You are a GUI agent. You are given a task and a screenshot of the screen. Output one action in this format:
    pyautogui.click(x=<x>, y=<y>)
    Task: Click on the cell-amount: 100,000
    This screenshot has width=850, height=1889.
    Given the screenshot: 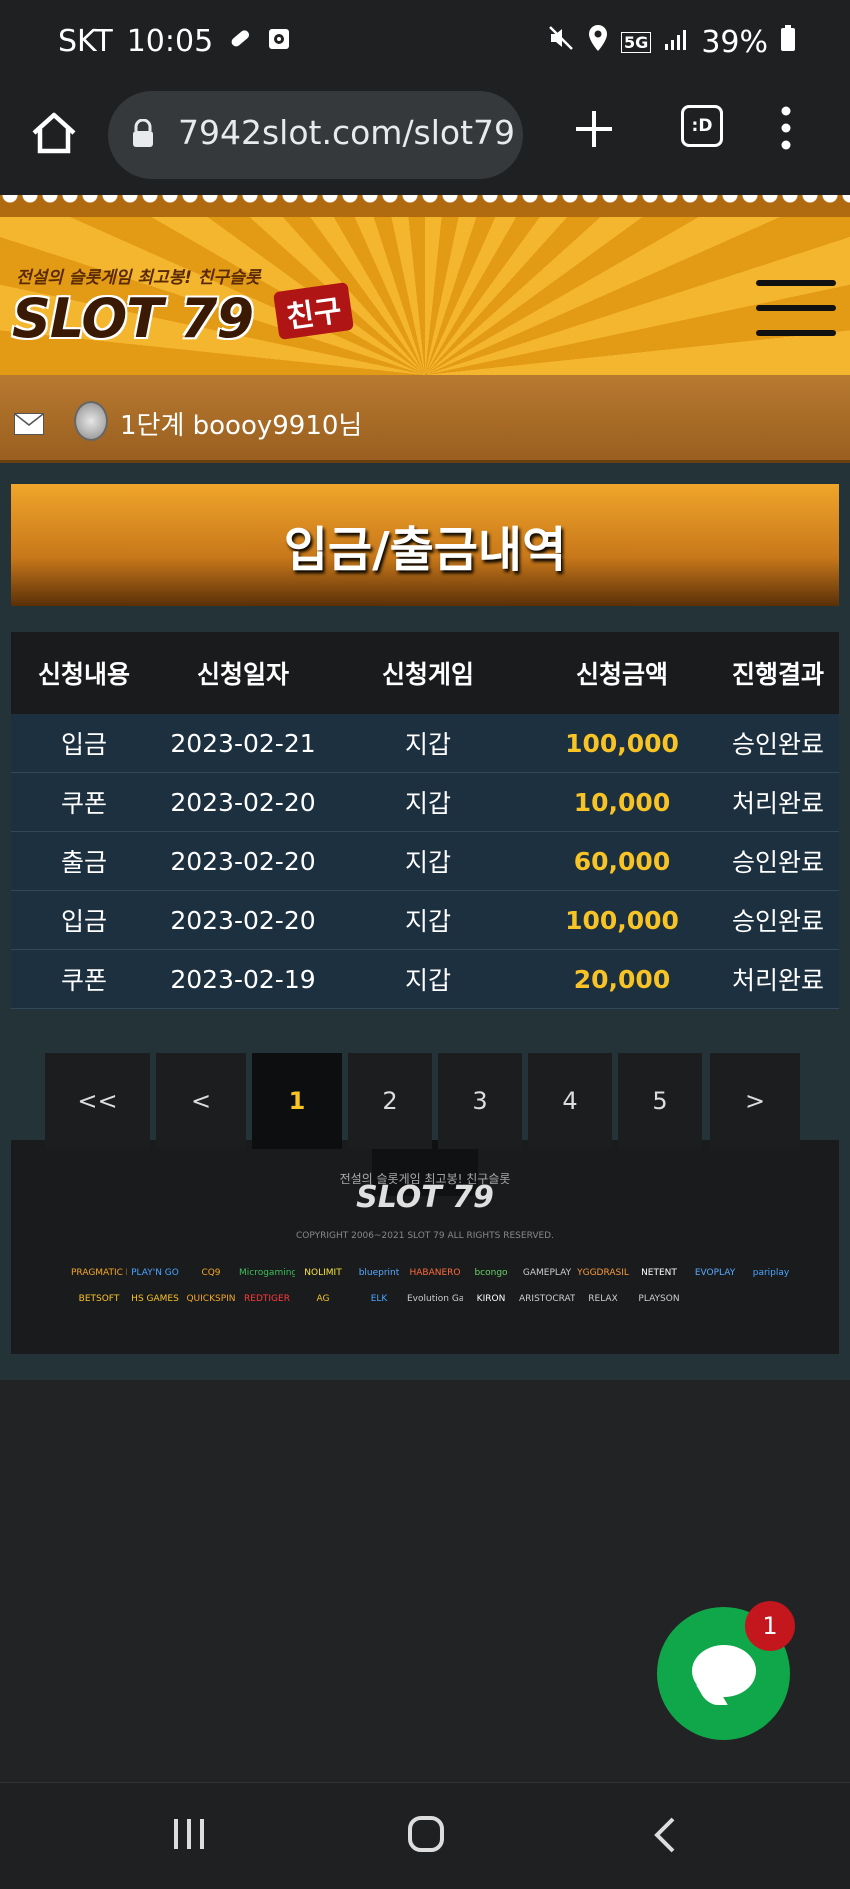 What is the action you would take?
    pyautogui.click(x=622, y=920)
    